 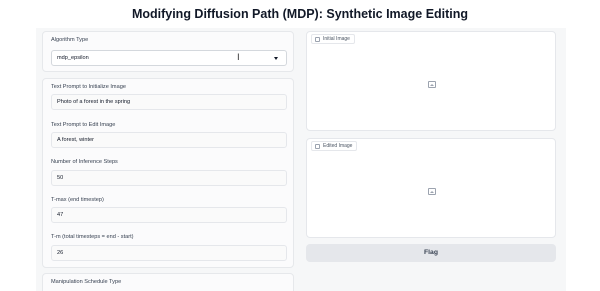 I want to click on text-cursor-icon: I, so click(x=238, y=58).